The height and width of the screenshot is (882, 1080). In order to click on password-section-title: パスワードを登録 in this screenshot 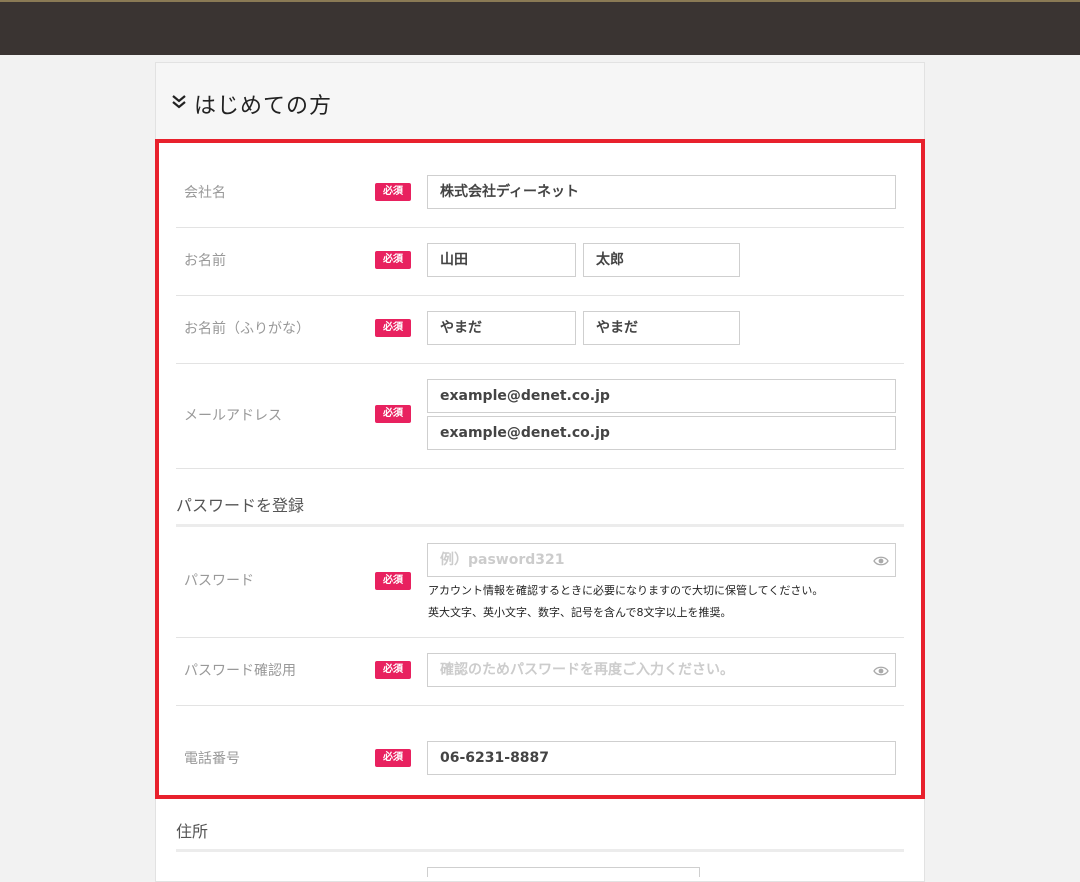, I will do `click(240, 505)`.